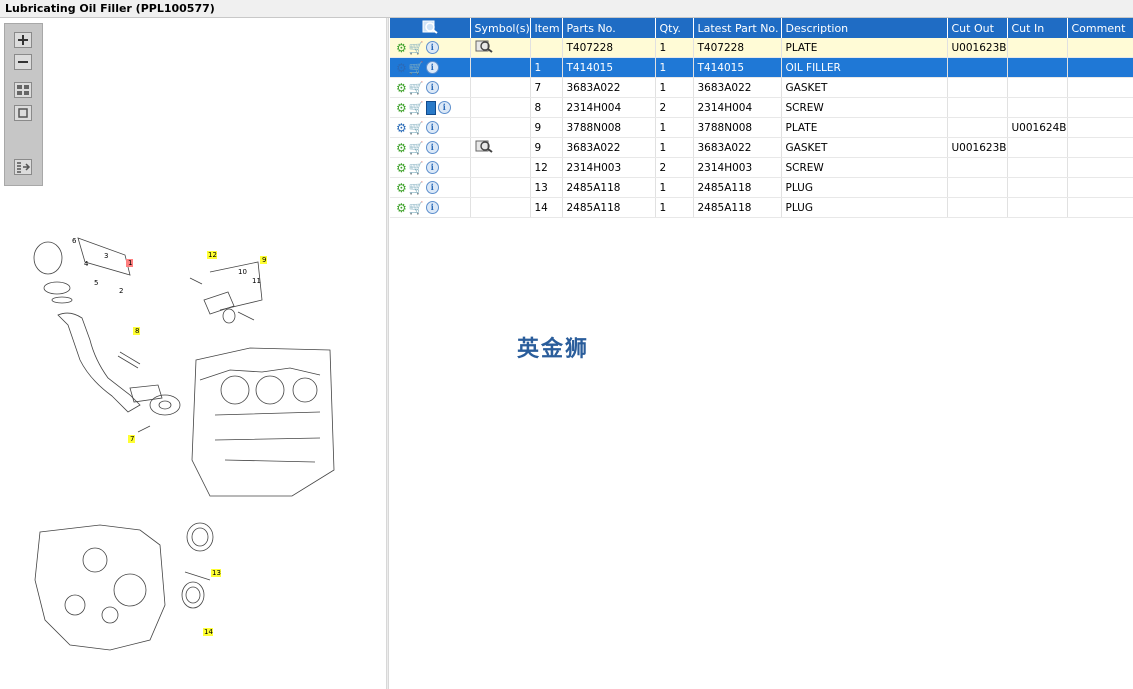  Describe the element at coordinates (761, 48) in the screenshot. I see `table-row: ⚙ 🛒 i T407228 1 T407228 PLATE U001623B` at that location.